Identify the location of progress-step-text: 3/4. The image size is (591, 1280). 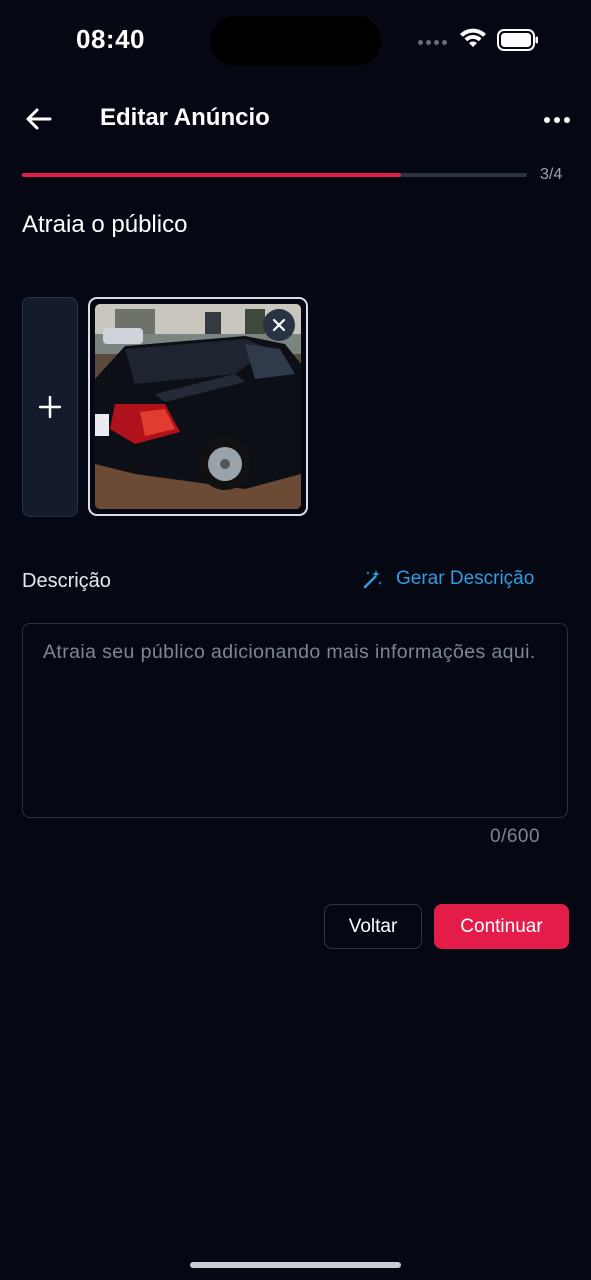
(551, 174).